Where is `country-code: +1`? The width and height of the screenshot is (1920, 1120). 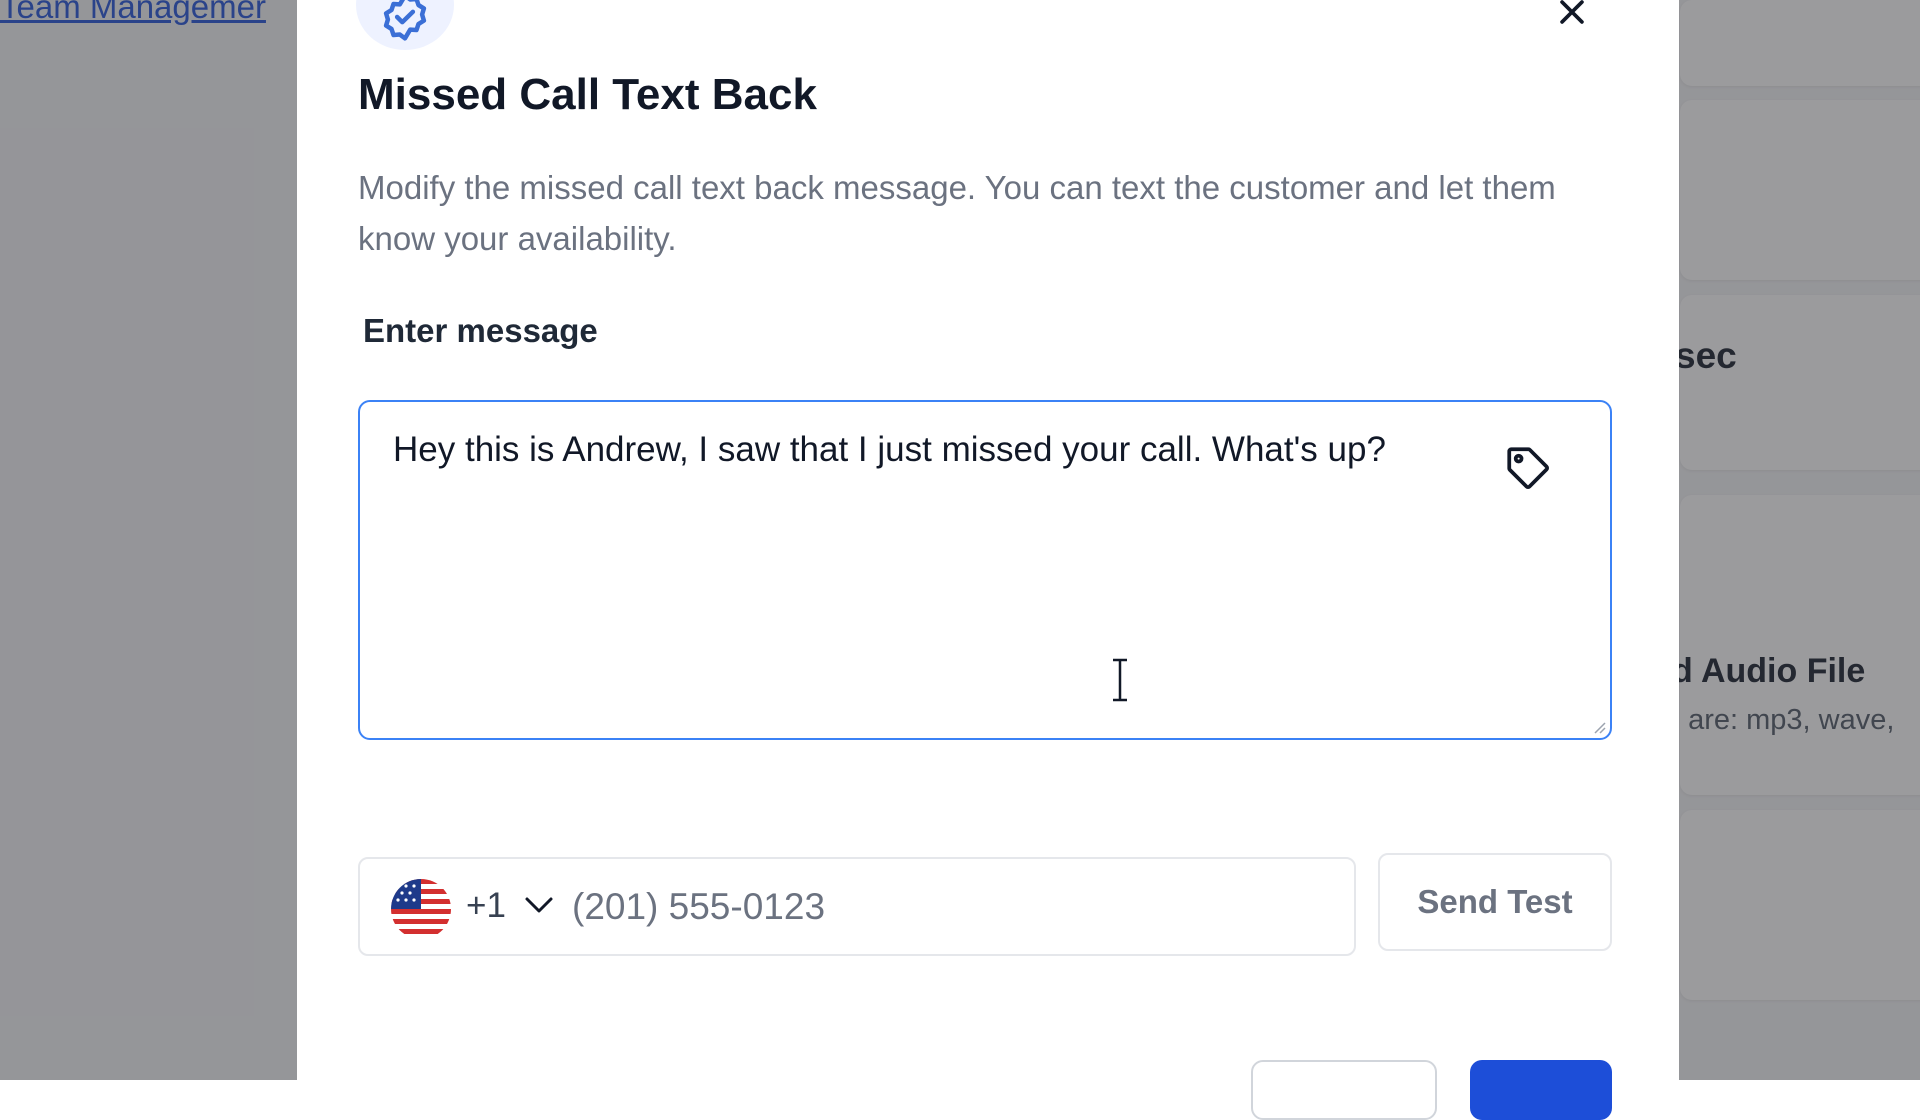
country-code: +1 is located at coordinates (486, 906).